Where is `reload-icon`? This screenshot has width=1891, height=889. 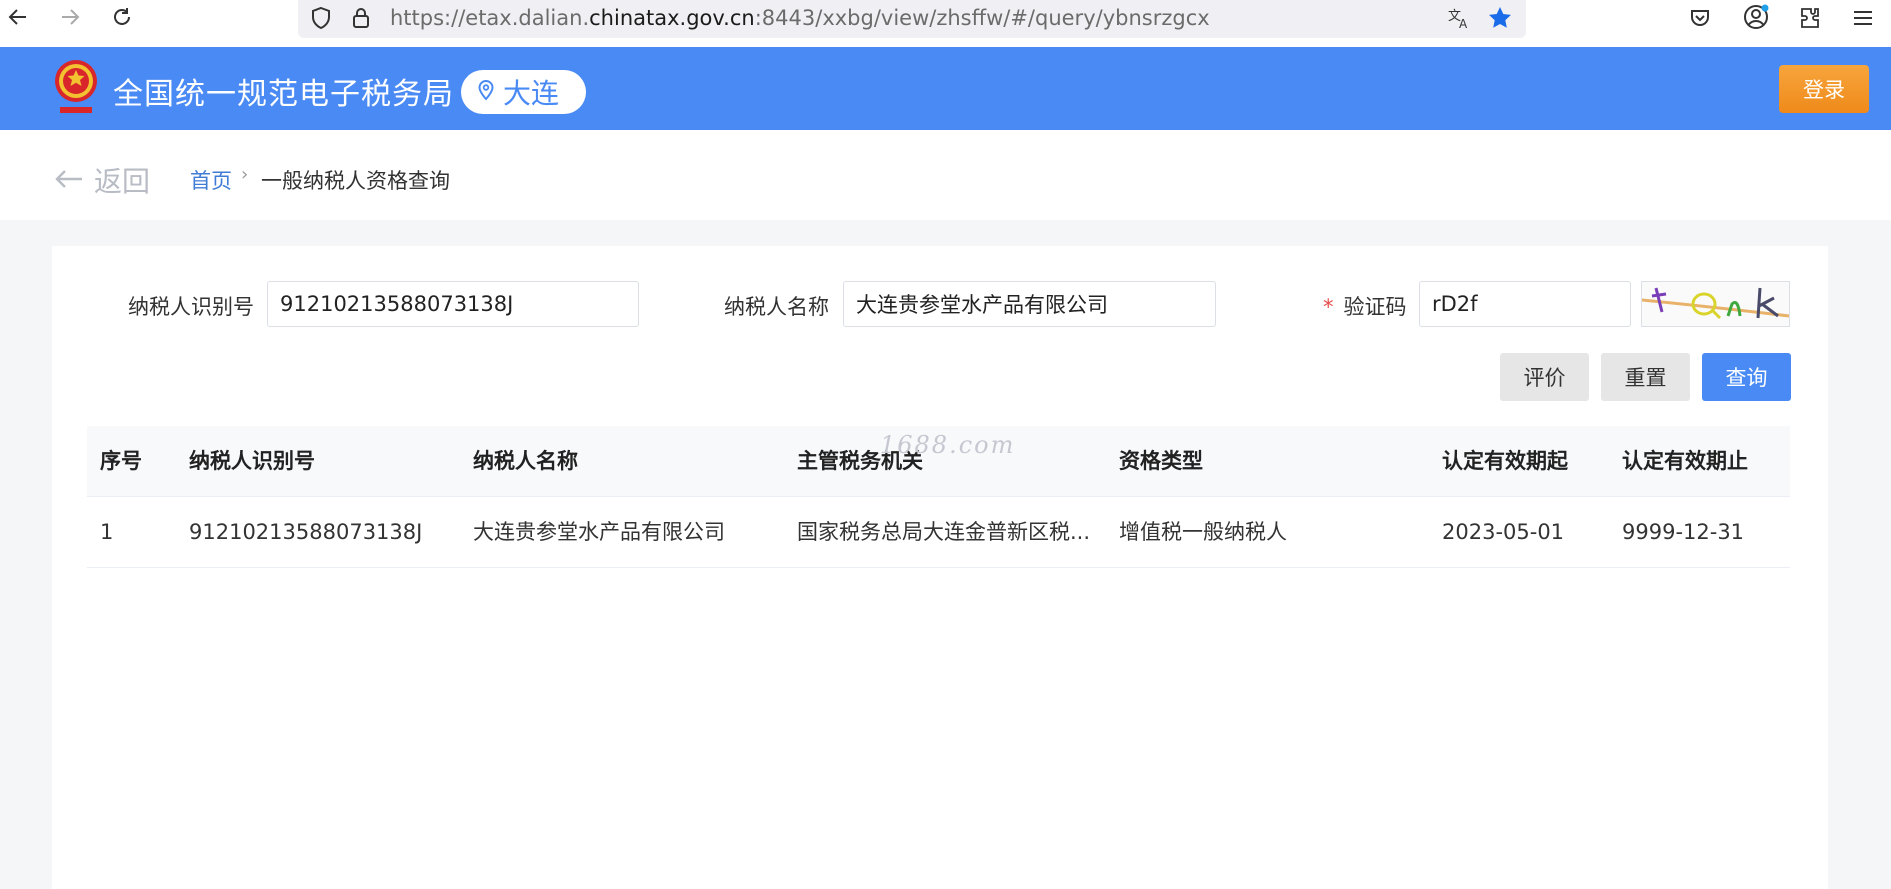
reload-icon is located at coordinates (122, 17).